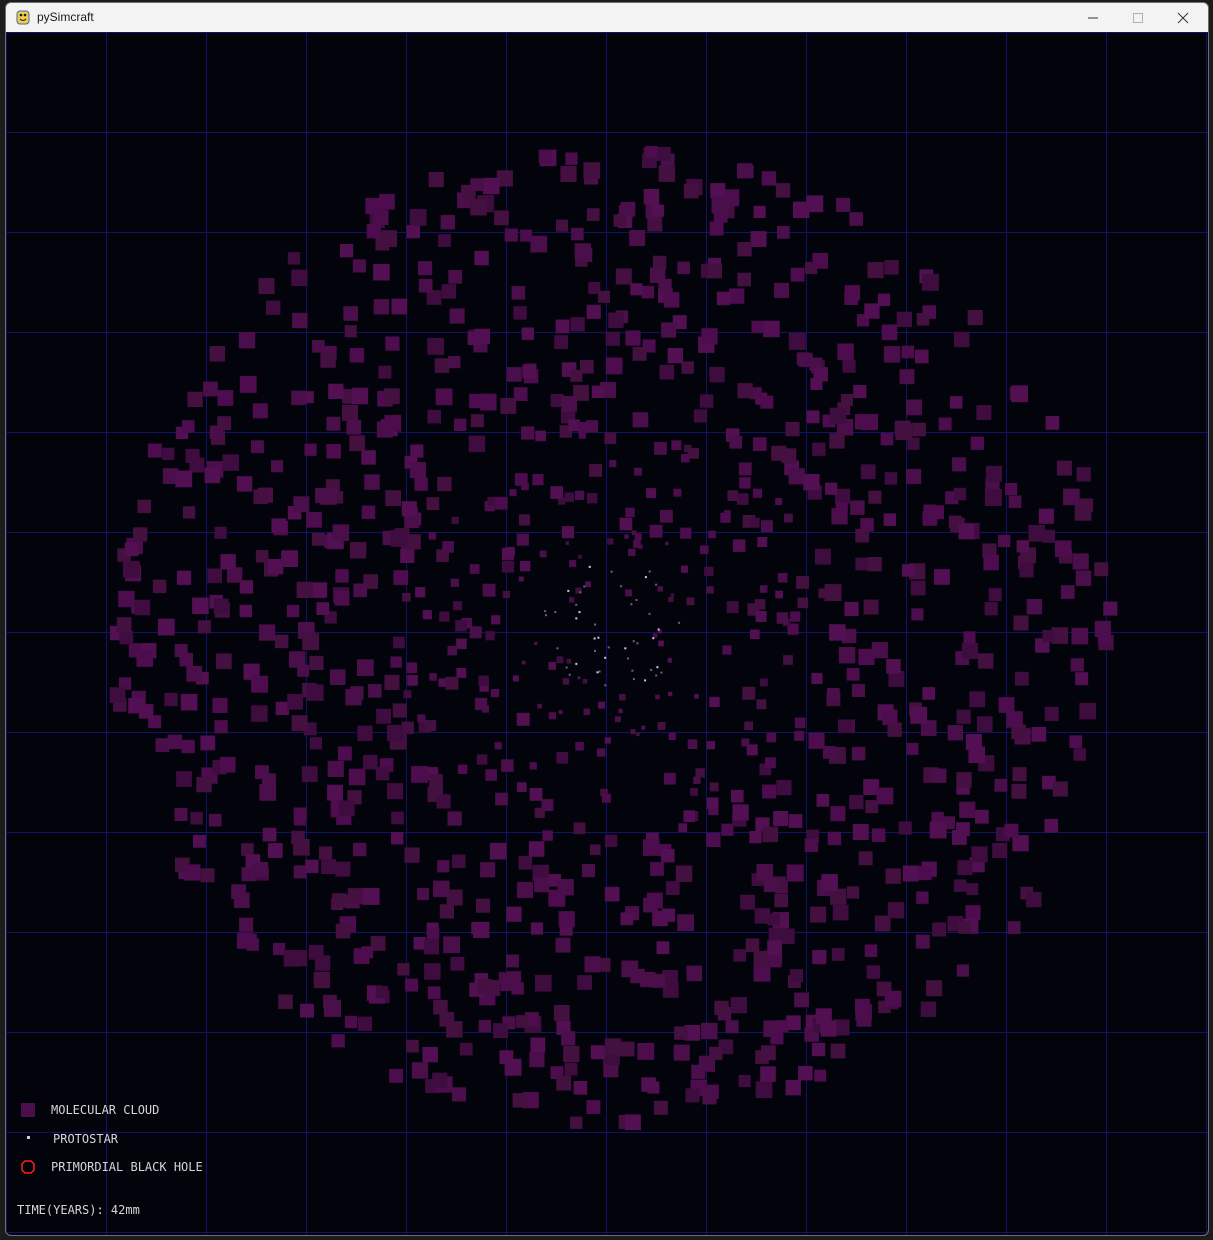 This screenshot has height=1240, width=1213. What do you see at coordinates (1137, 17) in the screenshot?
I see `maximize-button` at bounding box center [1137, 17].